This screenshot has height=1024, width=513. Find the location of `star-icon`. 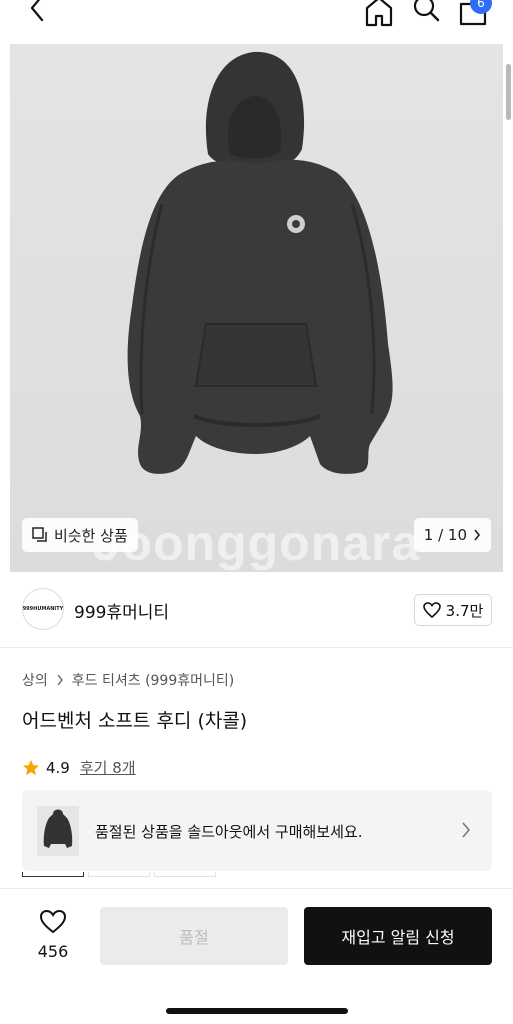

star-icon is located at coordinates (31, 767).